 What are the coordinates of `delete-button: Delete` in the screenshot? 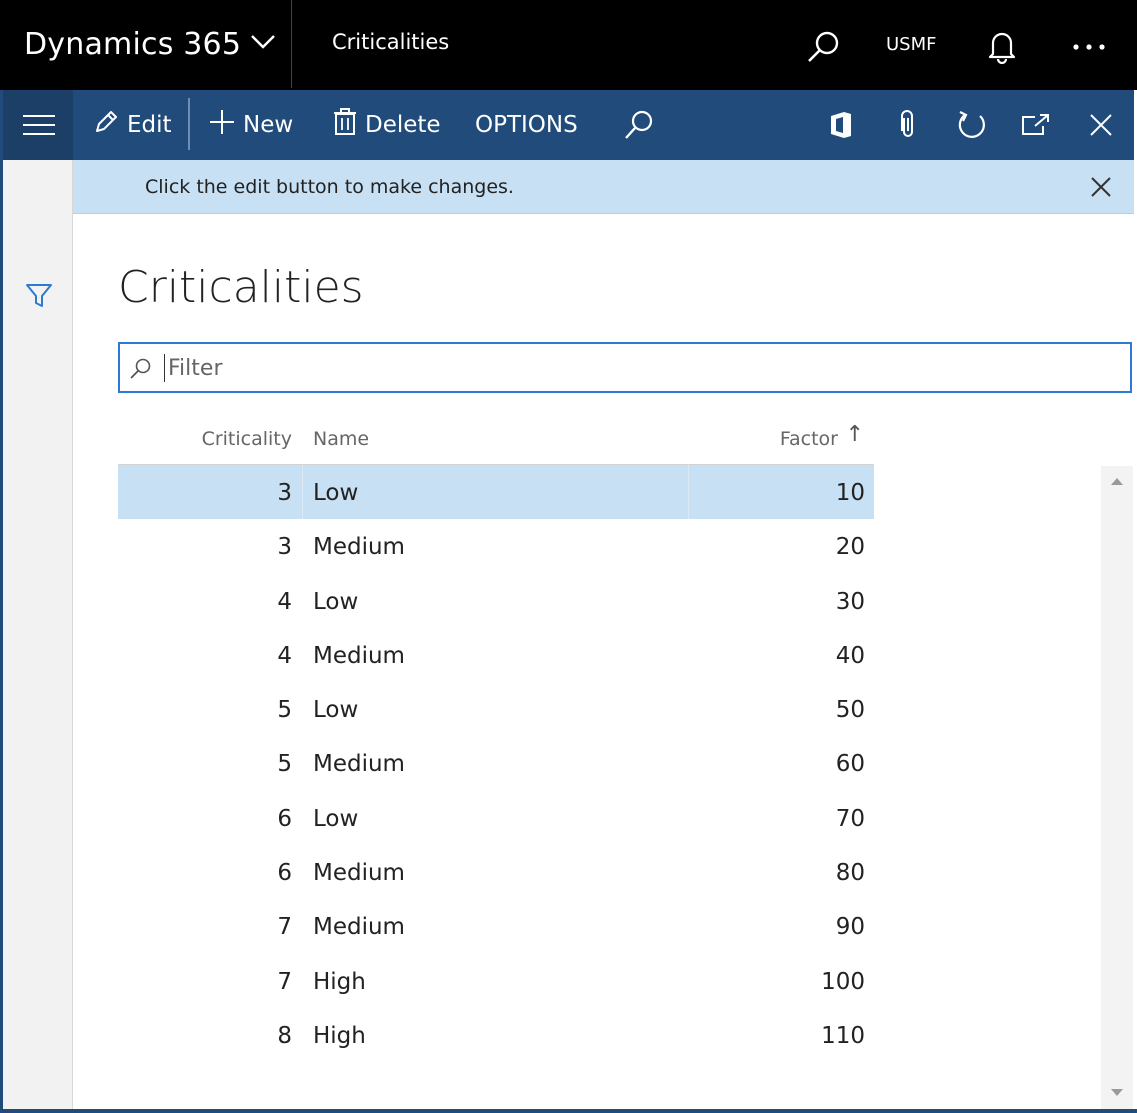 It's located at (387, 125).